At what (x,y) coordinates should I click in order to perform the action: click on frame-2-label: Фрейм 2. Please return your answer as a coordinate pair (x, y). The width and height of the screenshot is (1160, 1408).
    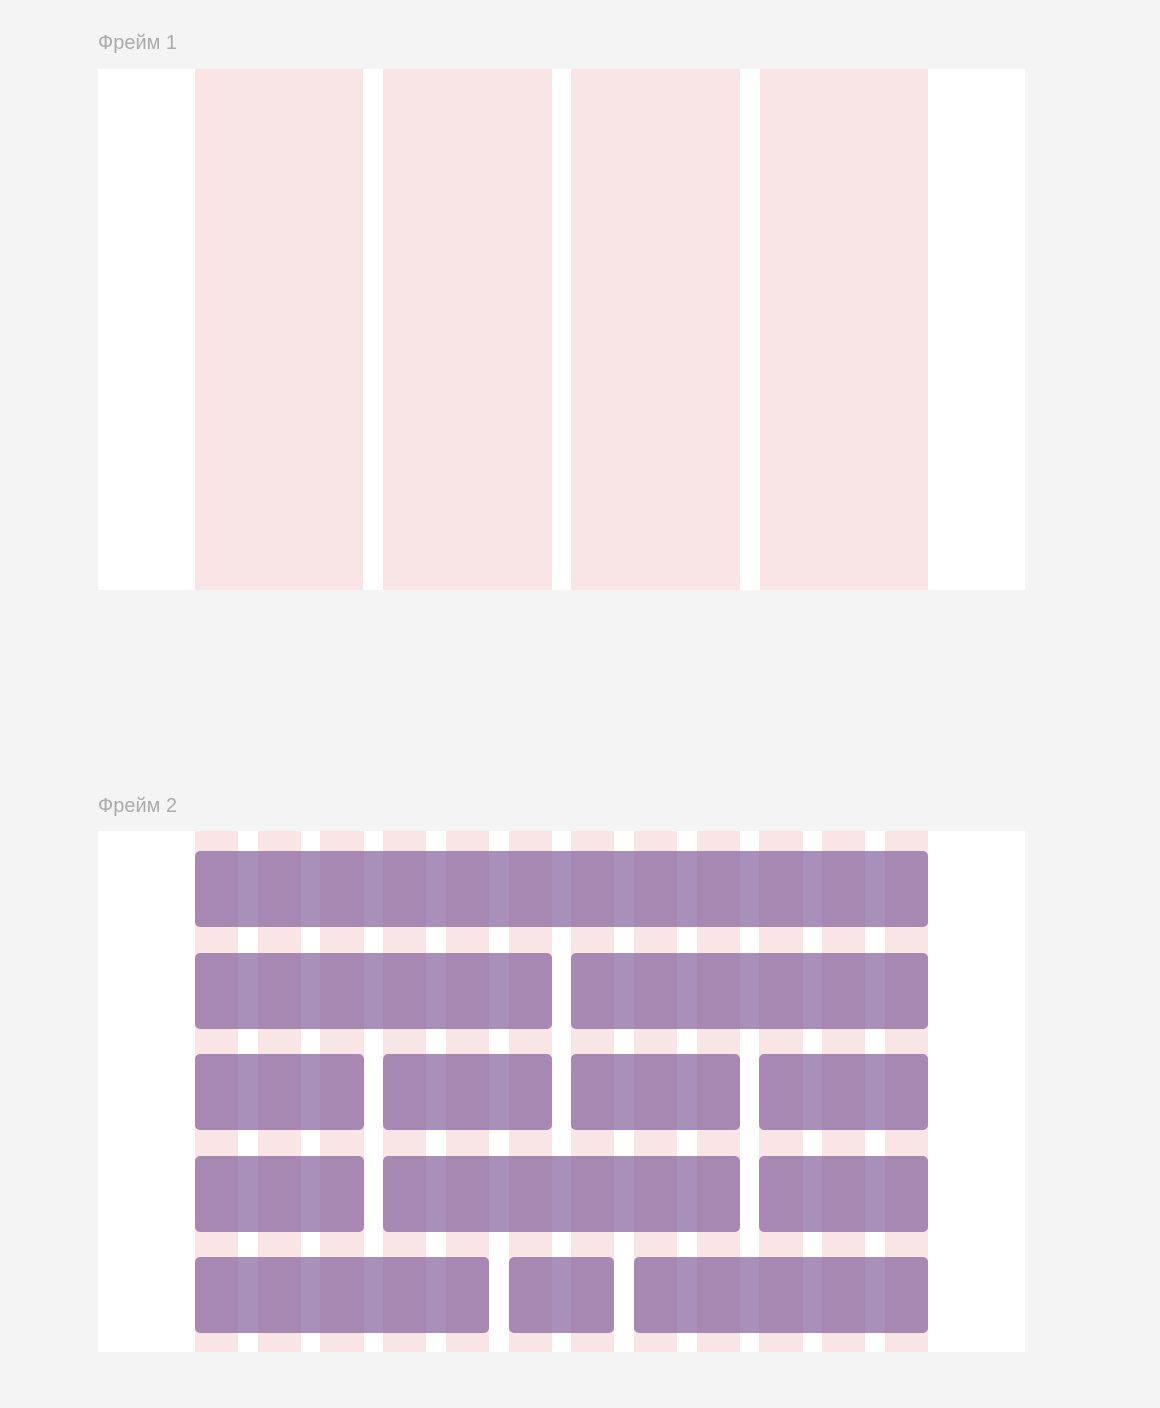
    Looking at the image, I should click on (138, 806).